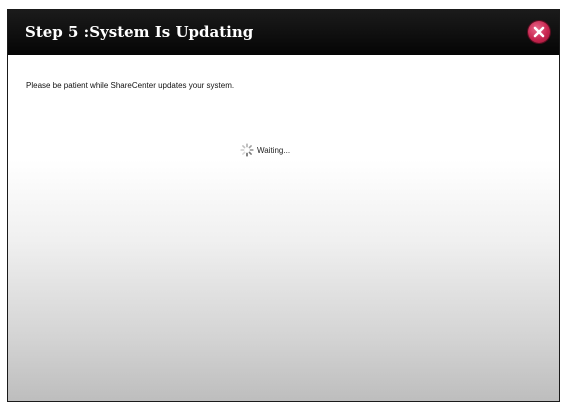 This screenshot has width=565, height=406. I want to click on dialog-title-bar: Step 5 :System Is Updating, so click(283, 32).